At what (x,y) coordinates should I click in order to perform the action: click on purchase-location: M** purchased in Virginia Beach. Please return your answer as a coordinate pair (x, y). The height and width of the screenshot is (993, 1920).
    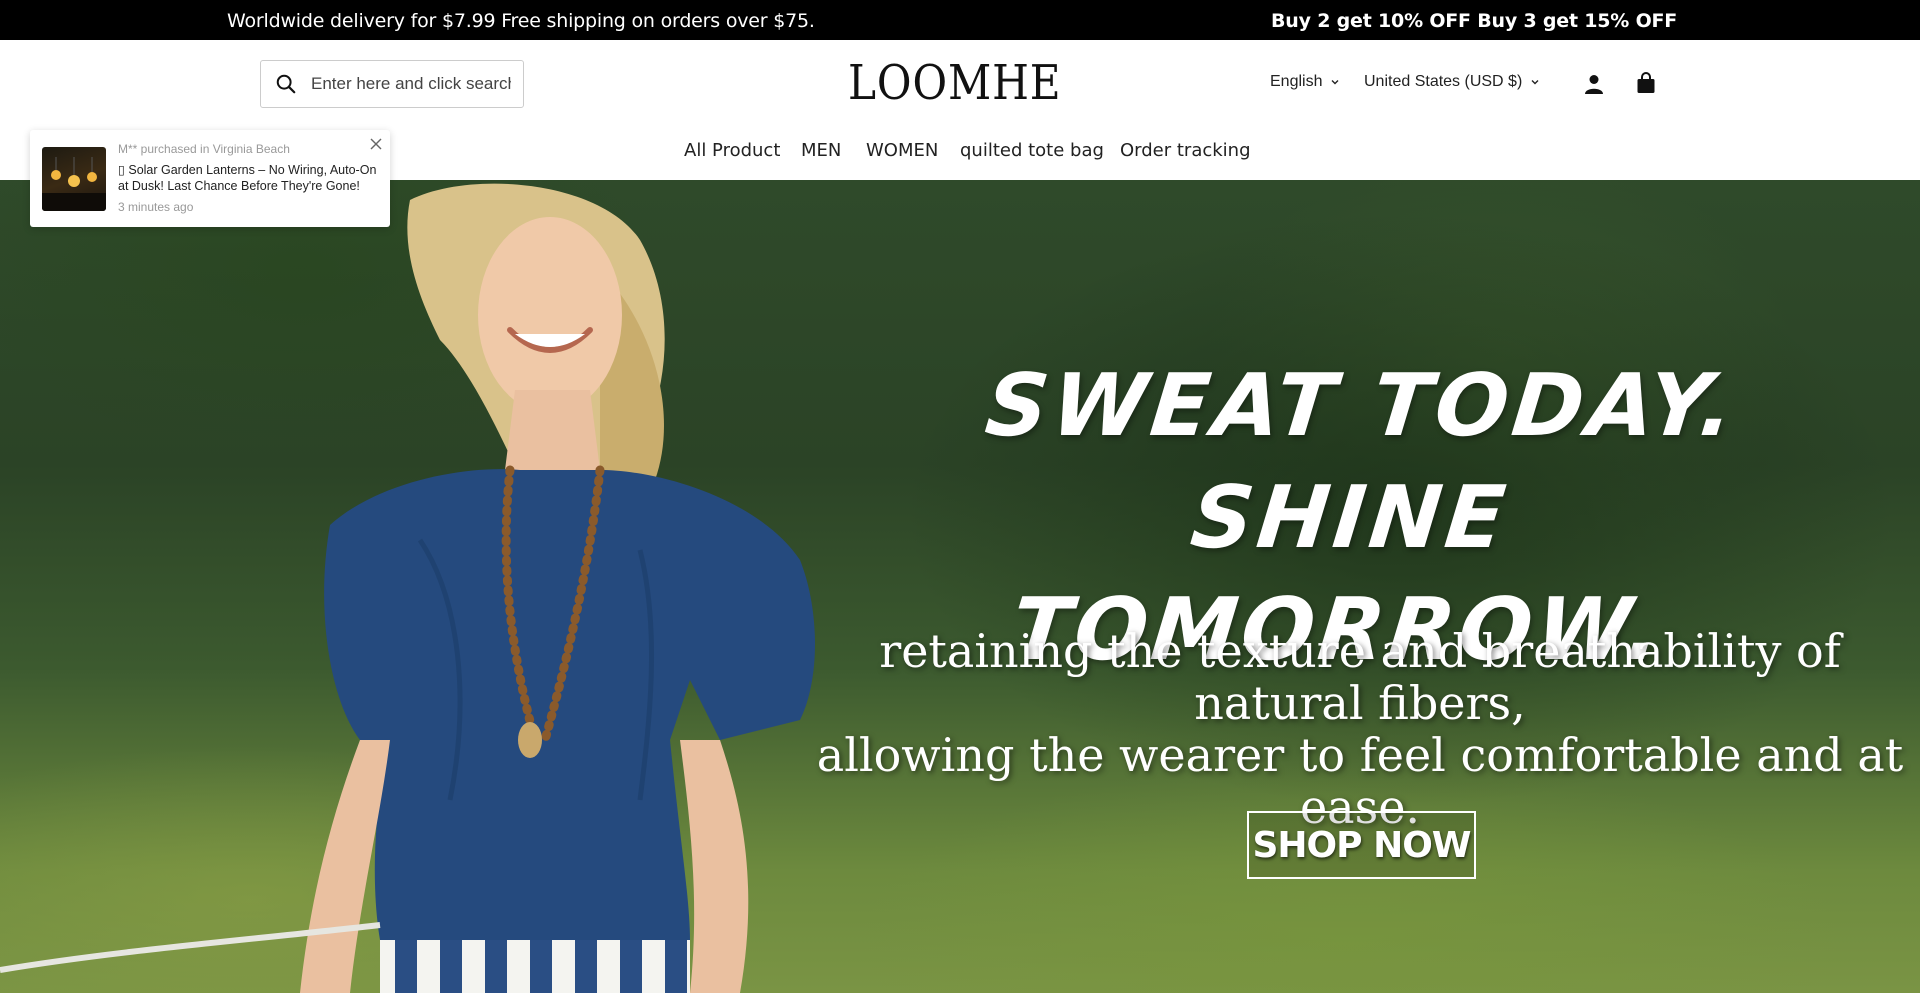
    Looking at the image, I should click on (204, 149).